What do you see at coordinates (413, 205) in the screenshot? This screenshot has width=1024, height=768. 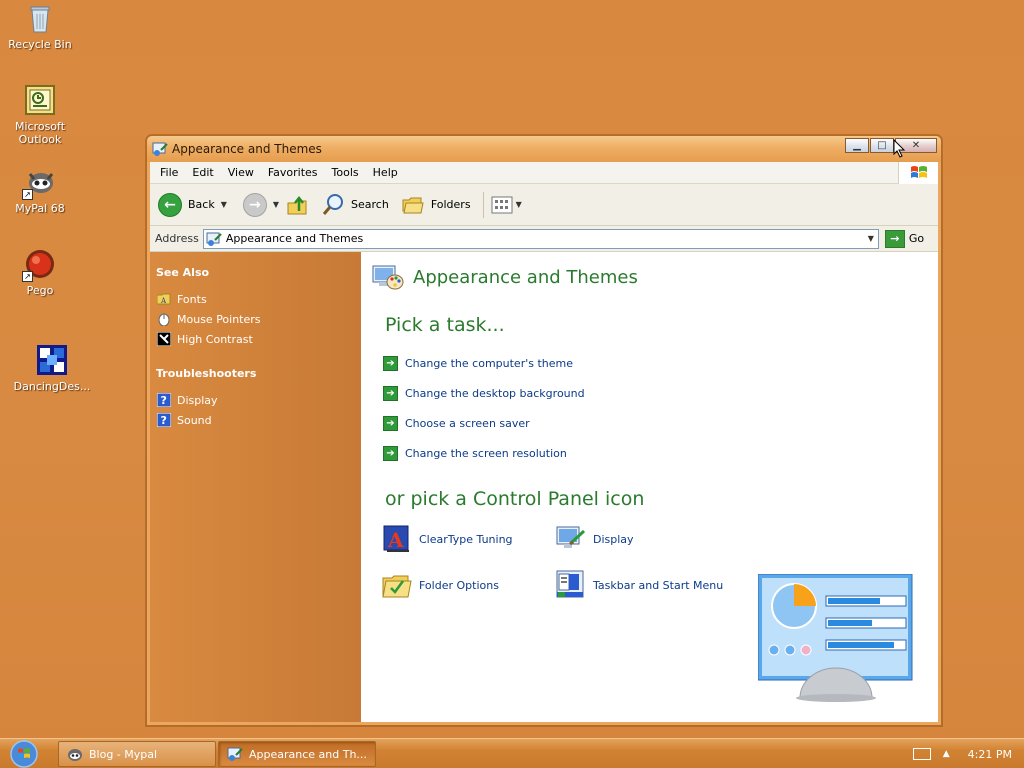 I see `folders-icon` at bounding box center [413, 205].